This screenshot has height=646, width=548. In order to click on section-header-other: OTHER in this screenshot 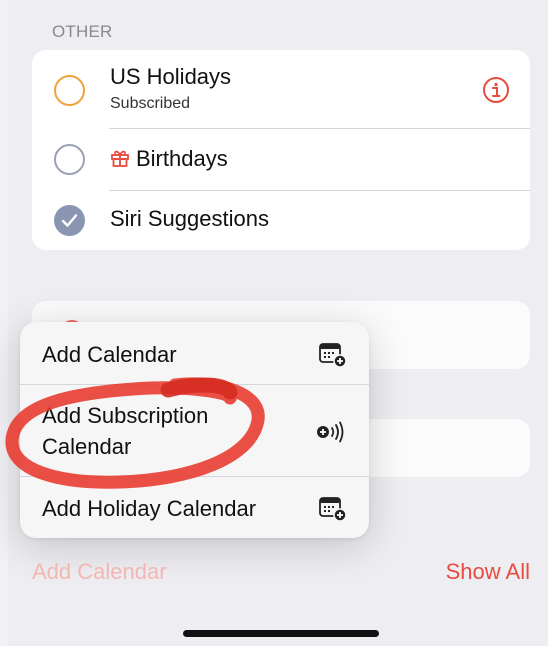, I will do `click(82, 31)`.